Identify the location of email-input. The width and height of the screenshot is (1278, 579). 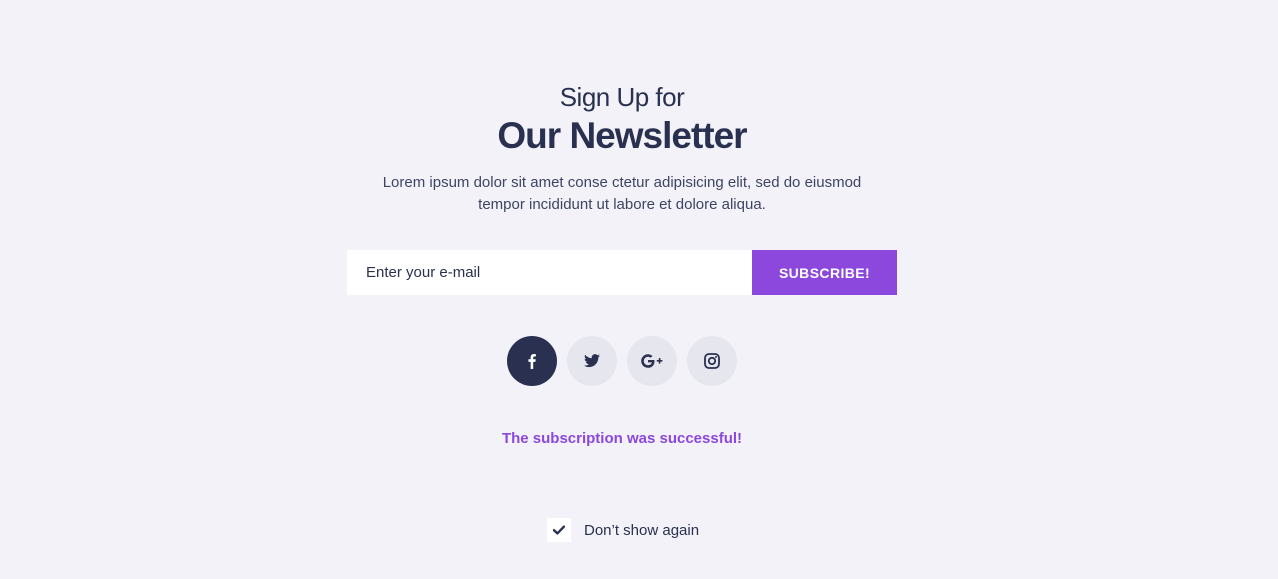
(549, 272).